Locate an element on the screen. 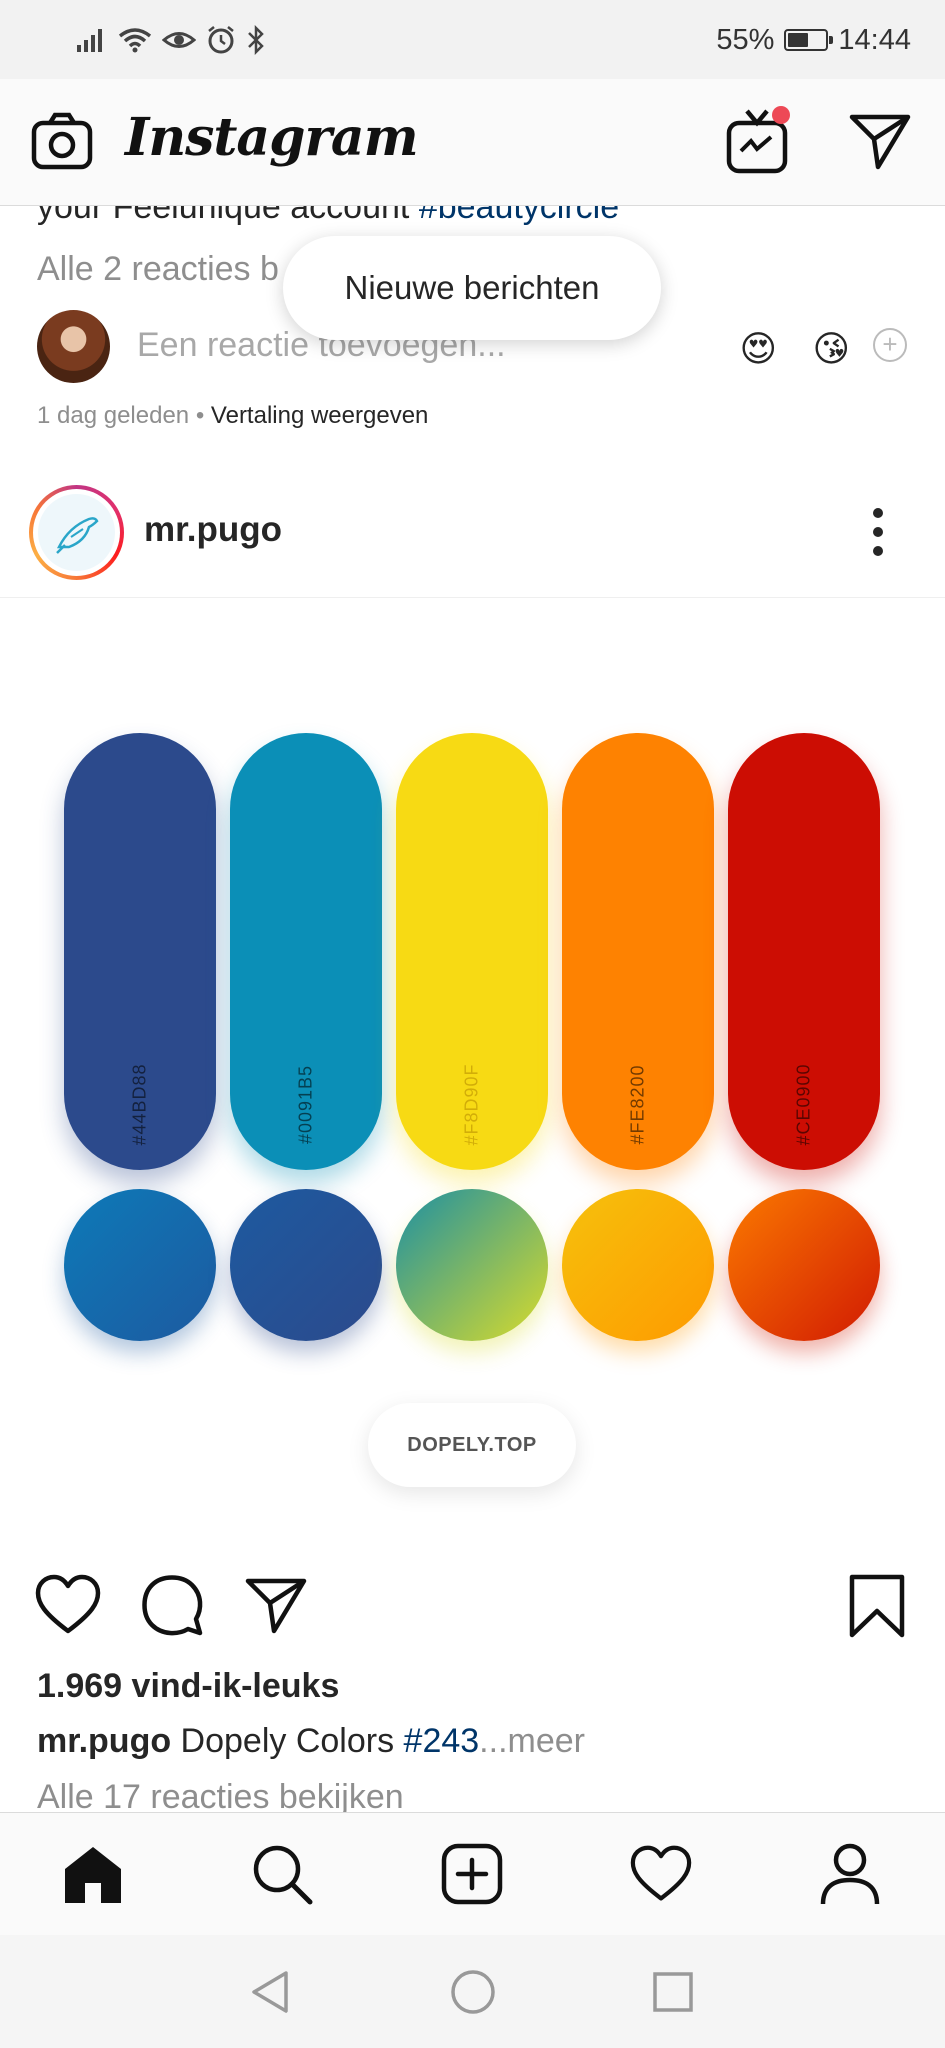 This screenshot has width=945, height=2048. translate-link: Vertaling weergeven is located at coordinates (319, 415).